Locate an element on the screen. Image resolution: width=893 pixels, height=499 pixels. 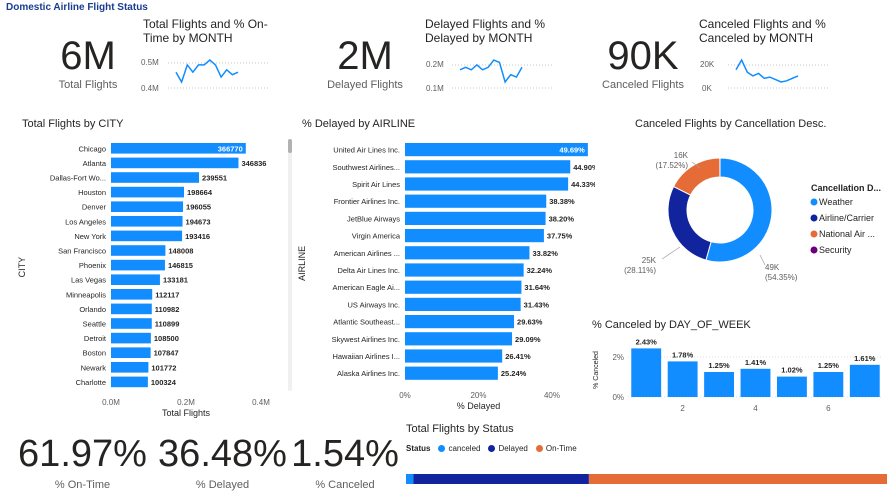
kpi-delayed-label: Delayed Flights is located at coordinates (365, 85).